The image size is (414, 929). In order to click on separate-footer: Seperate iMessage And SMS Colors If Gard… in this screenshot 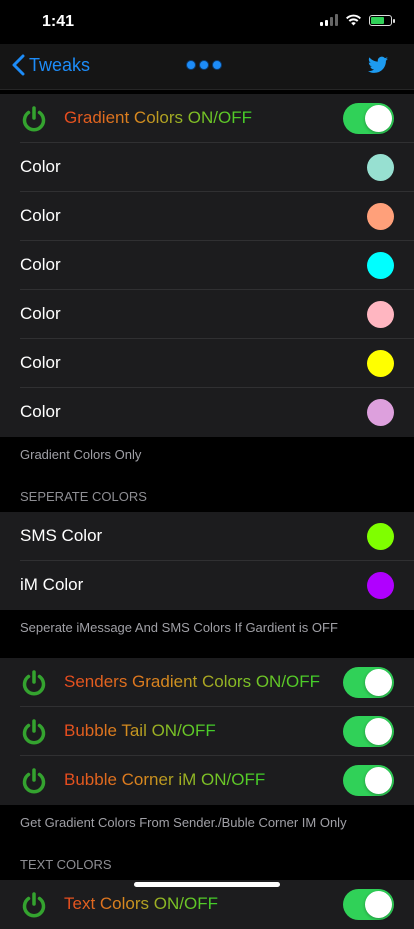, I will do `click(179, 627)`.